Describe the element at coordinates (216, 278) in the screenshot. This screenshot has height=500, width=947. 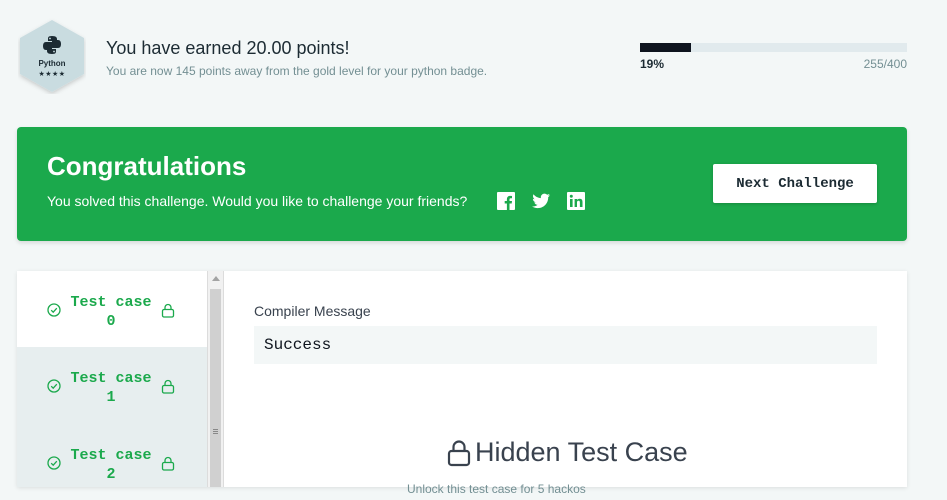
I see `scroll-up-arrow-icon` at that location.